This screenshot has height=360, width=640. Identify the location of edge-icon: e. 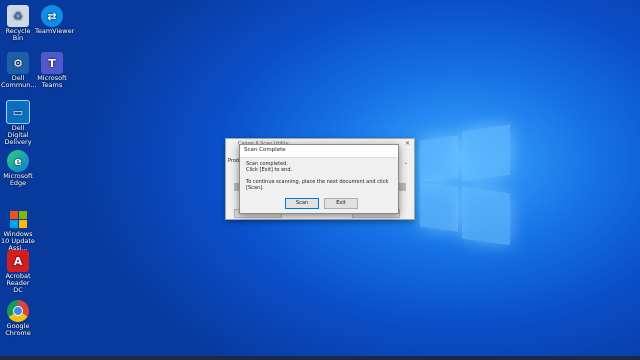
(18, 161).